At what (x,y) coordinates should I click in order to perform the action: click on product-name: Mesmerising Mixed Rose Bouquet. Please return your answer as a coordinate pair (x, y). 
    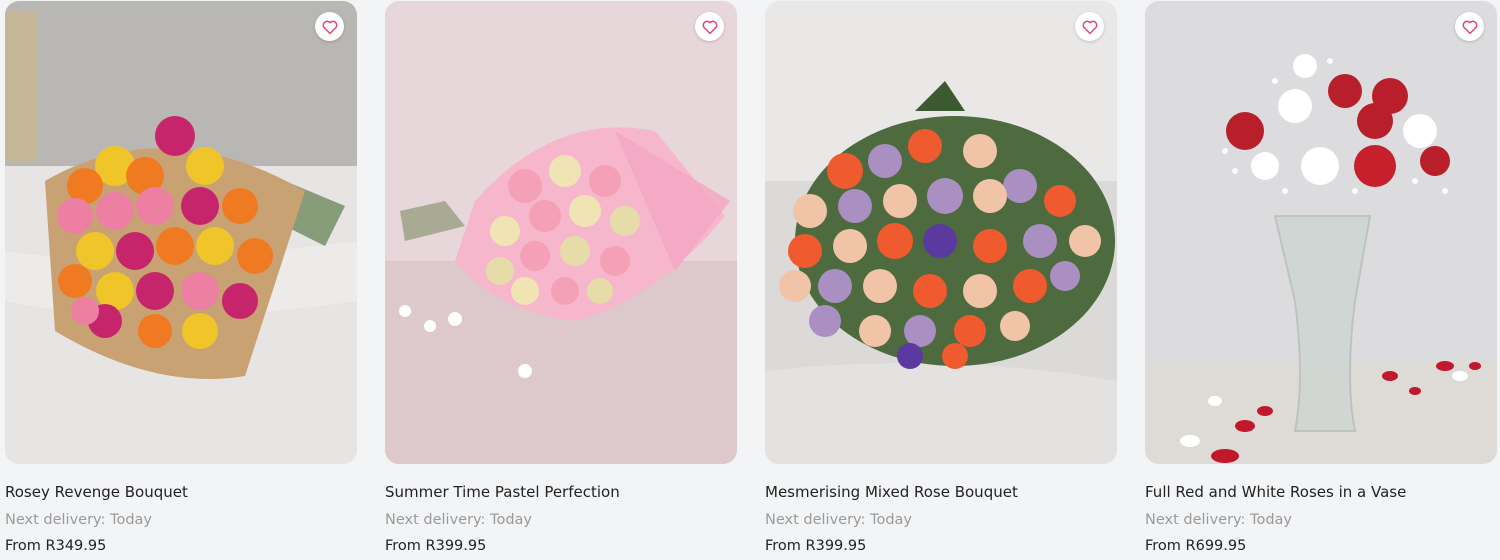
    Looking at the image, I should click on (891, 492).